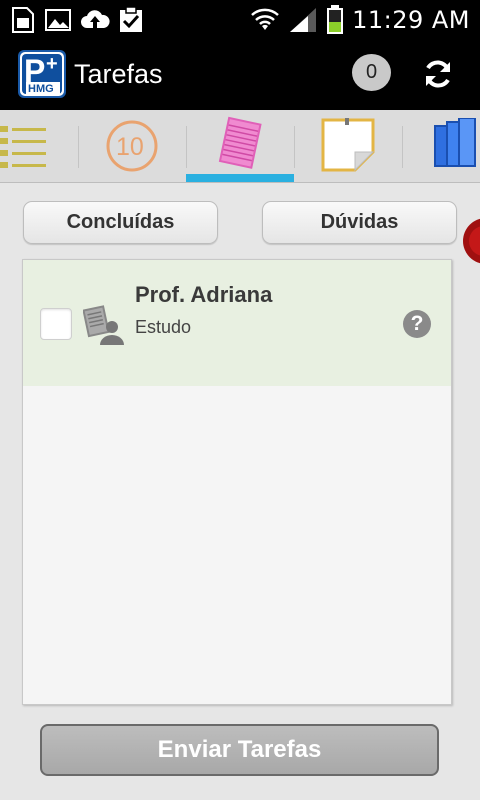 This screenshot has height=800, width=480. I want to click on grade-ten-glyph: 10, so click(130, 147).